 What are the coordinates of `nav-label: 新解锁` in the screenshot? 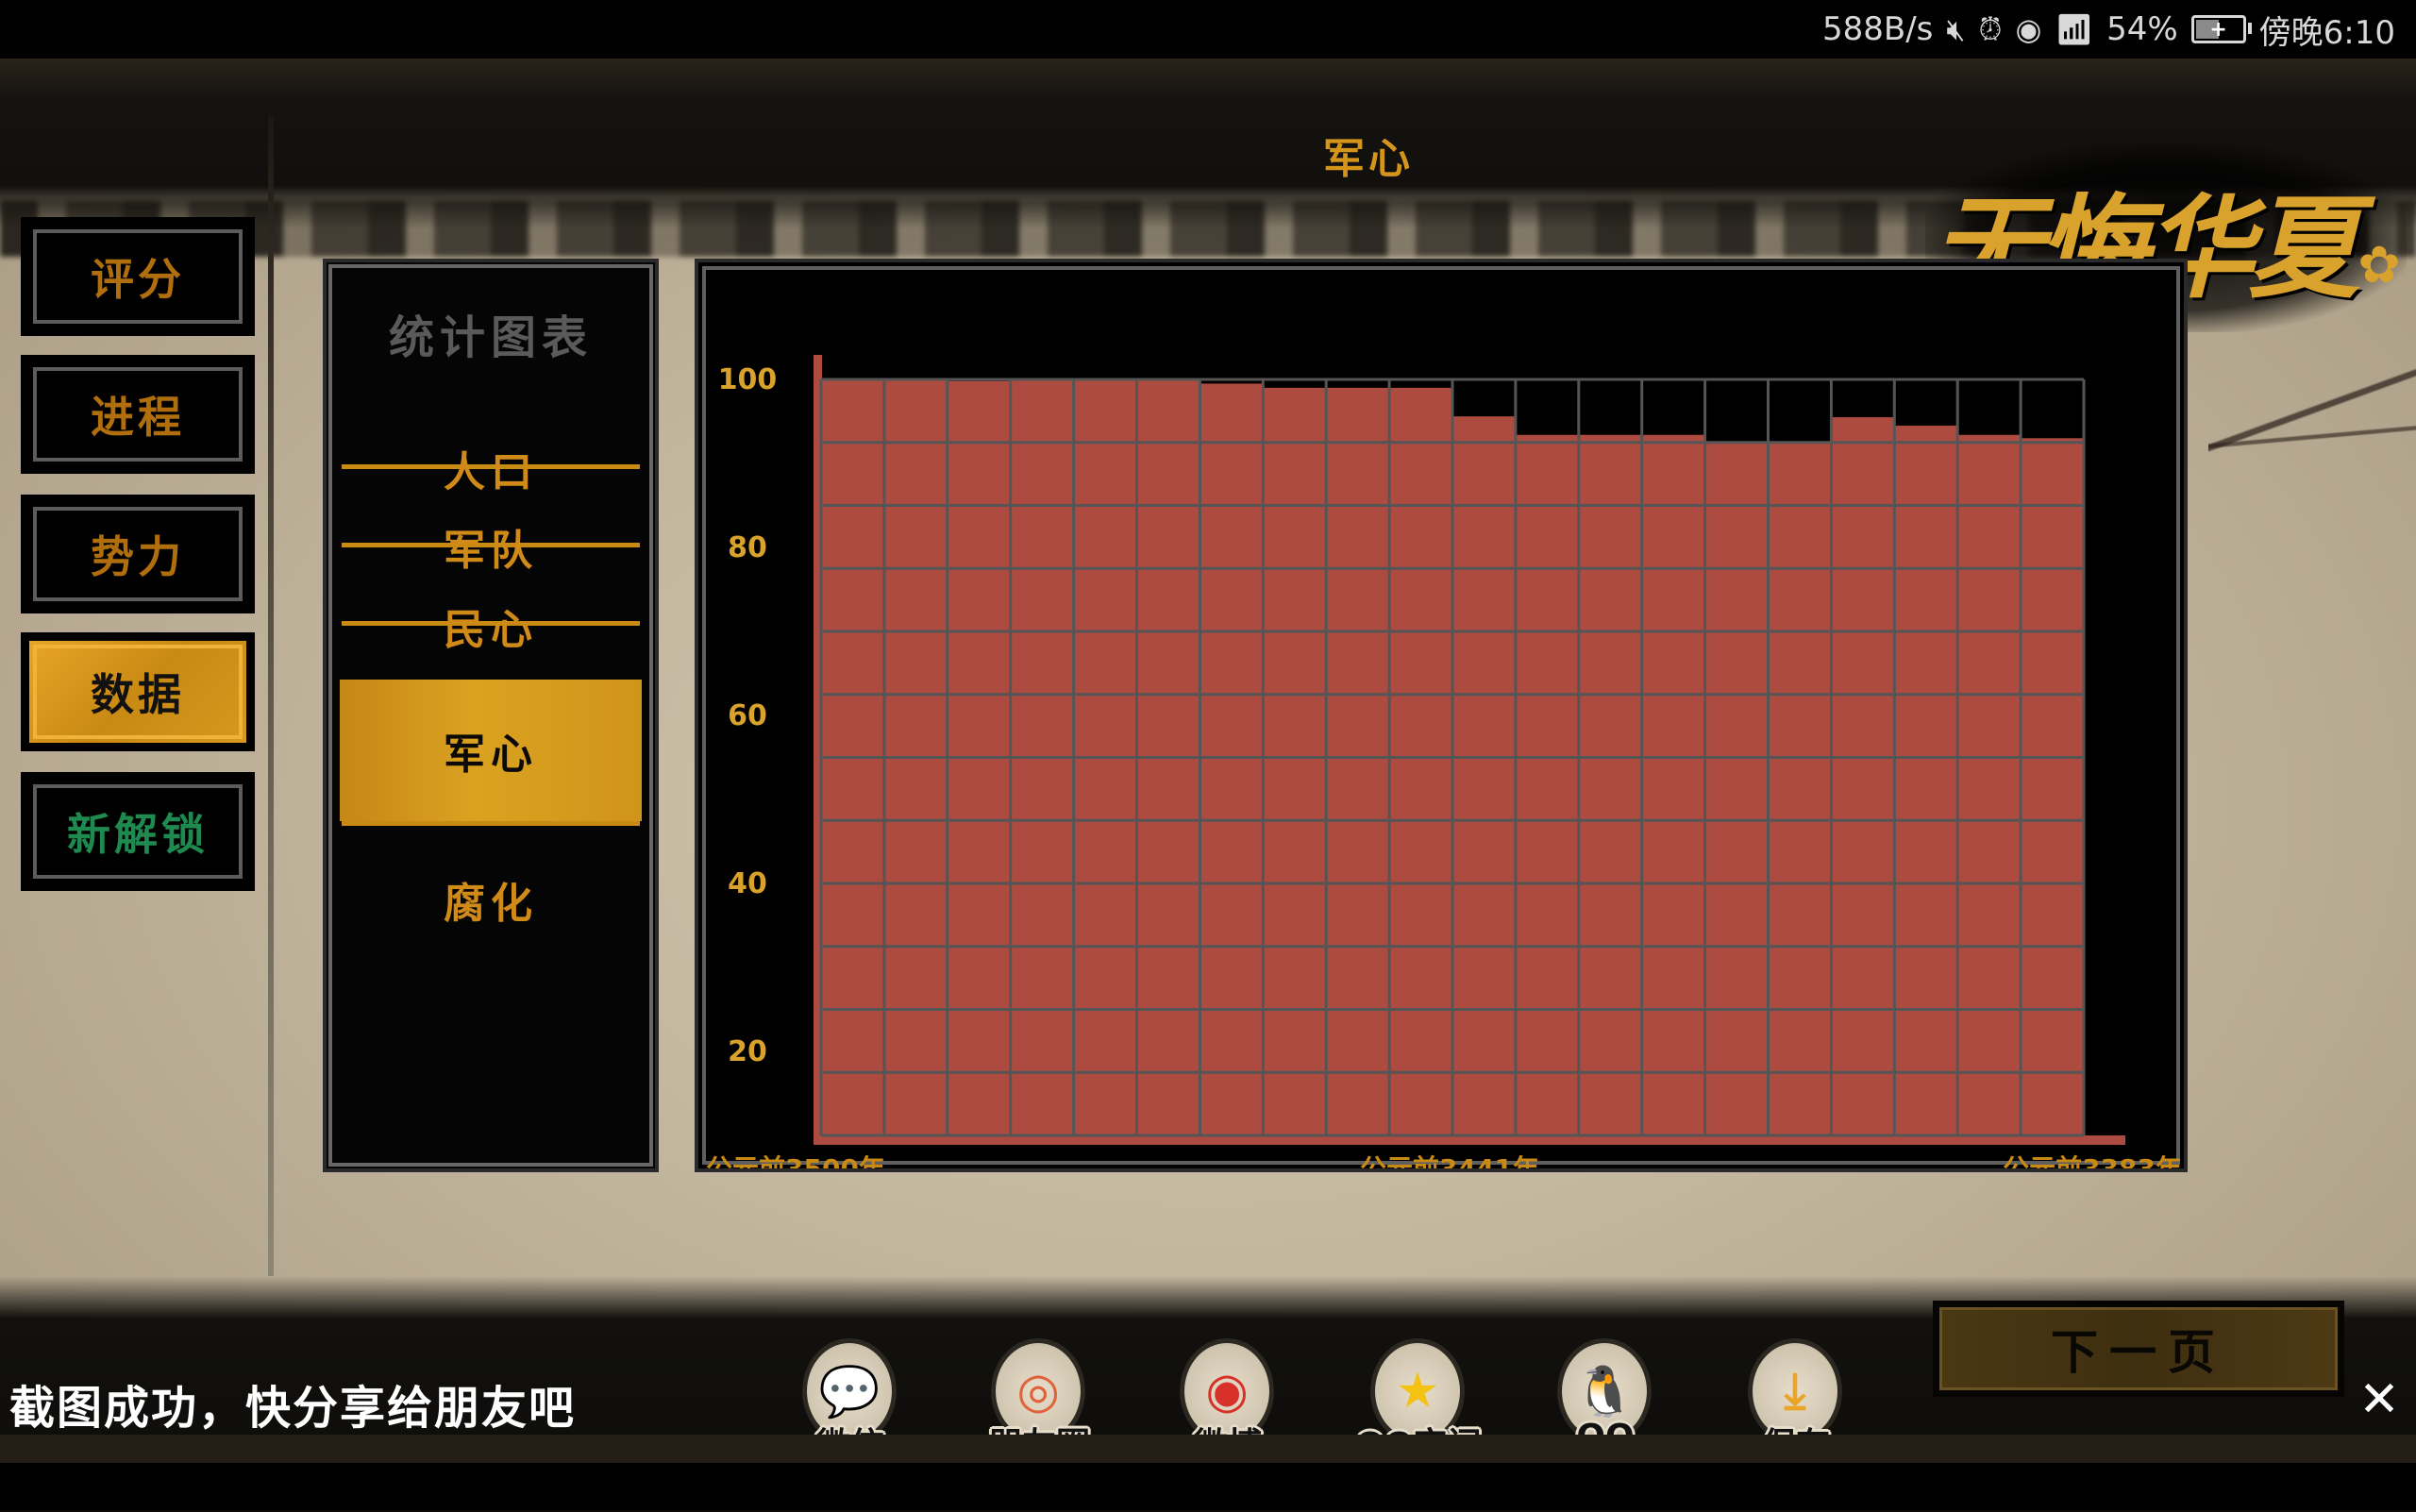 It's located at (138, 834).